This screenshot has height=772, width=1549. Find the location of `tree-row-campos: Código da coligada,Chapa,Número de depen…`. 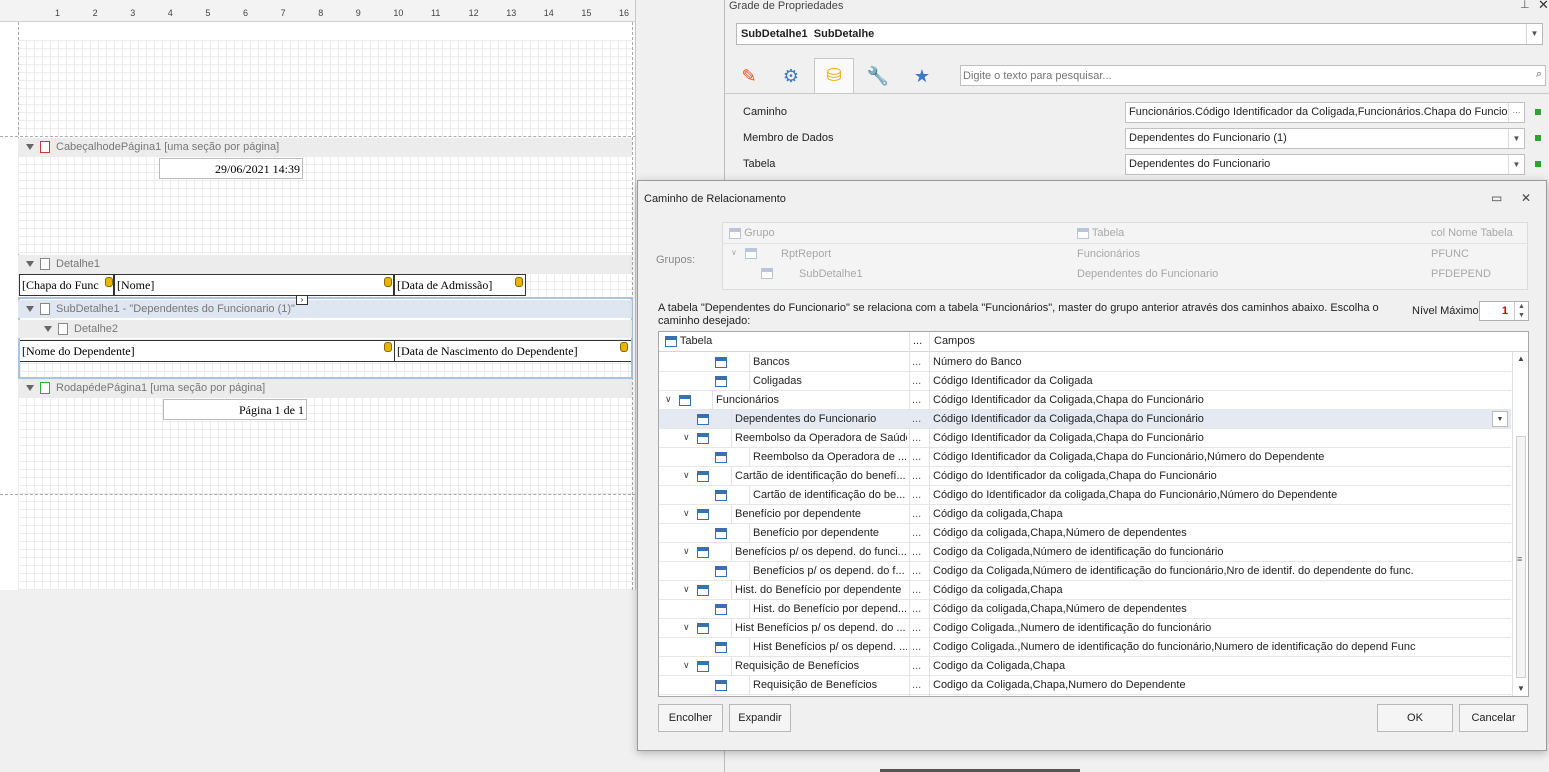

tree-row-campos: Código da coligada,Chapa,Número de depen… is located at coordinates (1060, 533).